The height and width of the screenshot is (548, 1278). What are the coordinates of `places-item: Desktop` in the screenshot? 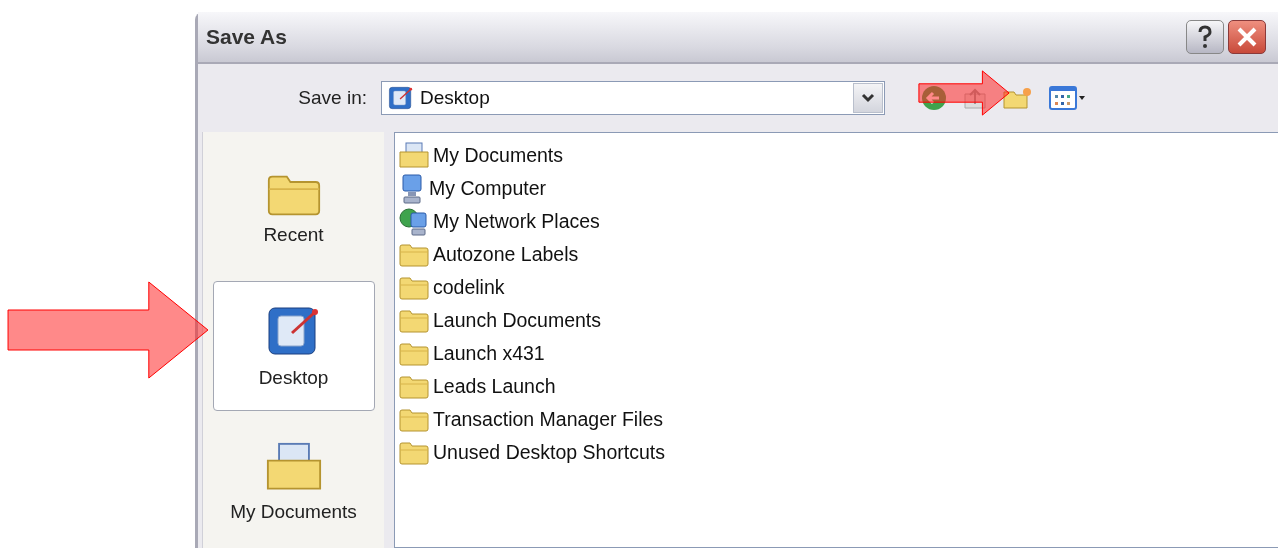 It's located at (293, 346).